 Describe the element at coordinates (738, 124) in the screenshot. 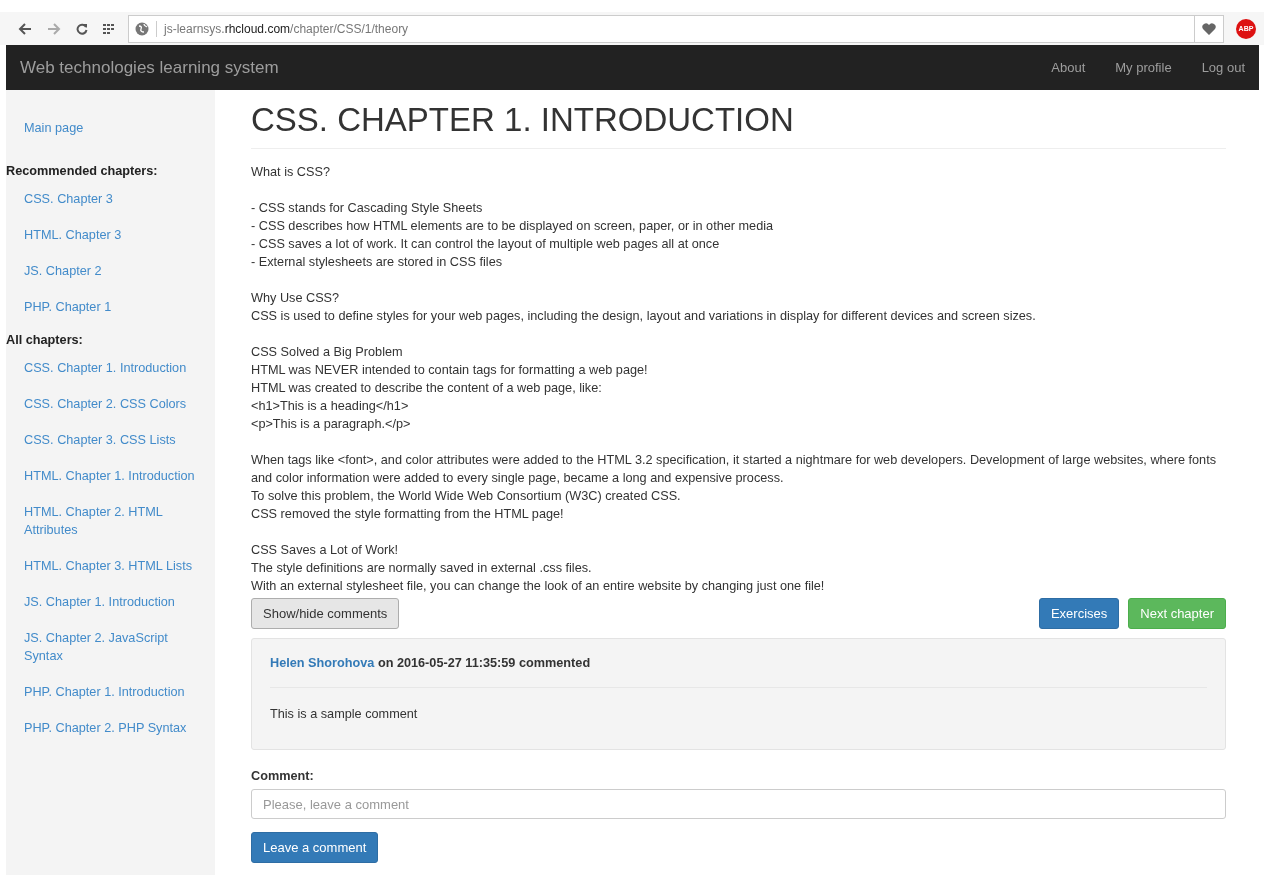

I see `page-title: CSS. CHAPTER 1. INTRODUCTION` at that location.